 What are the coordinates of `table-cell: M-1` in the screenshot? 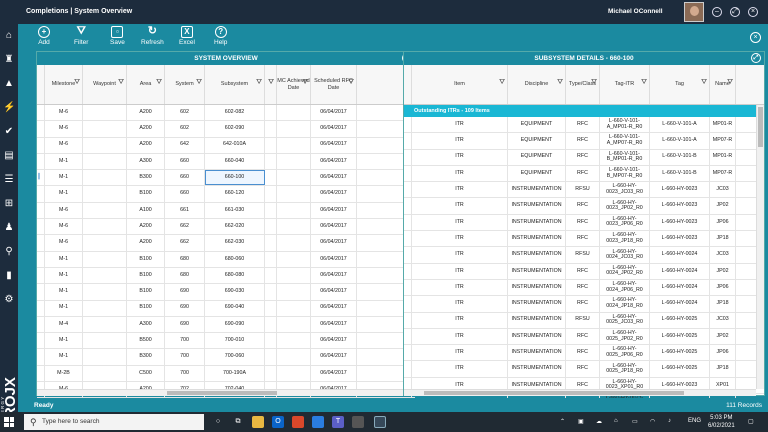 It's located at (64, 292).